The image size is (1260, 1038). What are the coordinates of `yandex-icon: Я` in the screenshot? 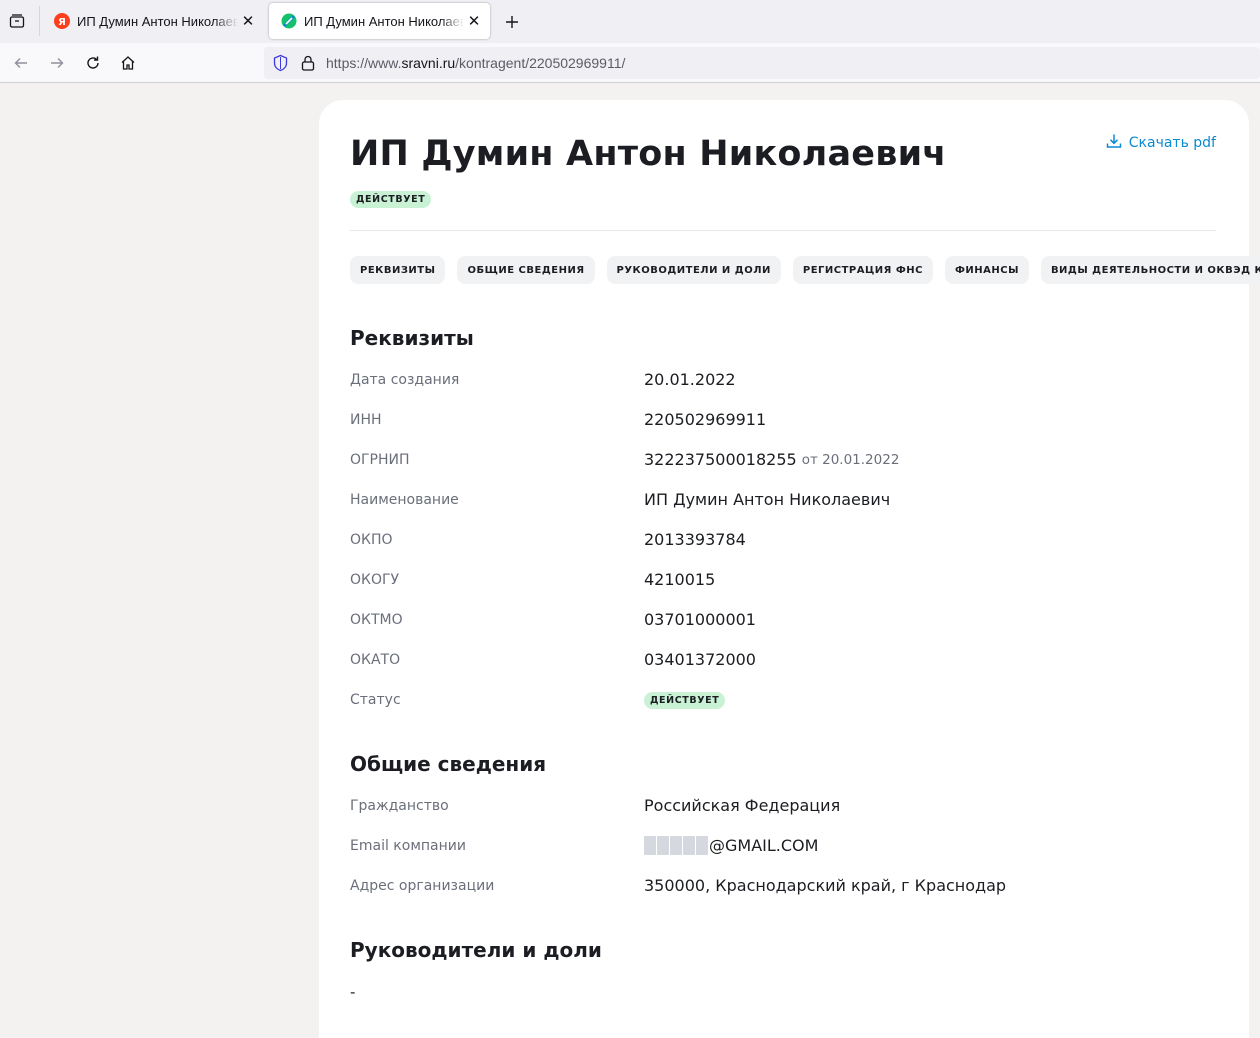 It's located at (62, 21).